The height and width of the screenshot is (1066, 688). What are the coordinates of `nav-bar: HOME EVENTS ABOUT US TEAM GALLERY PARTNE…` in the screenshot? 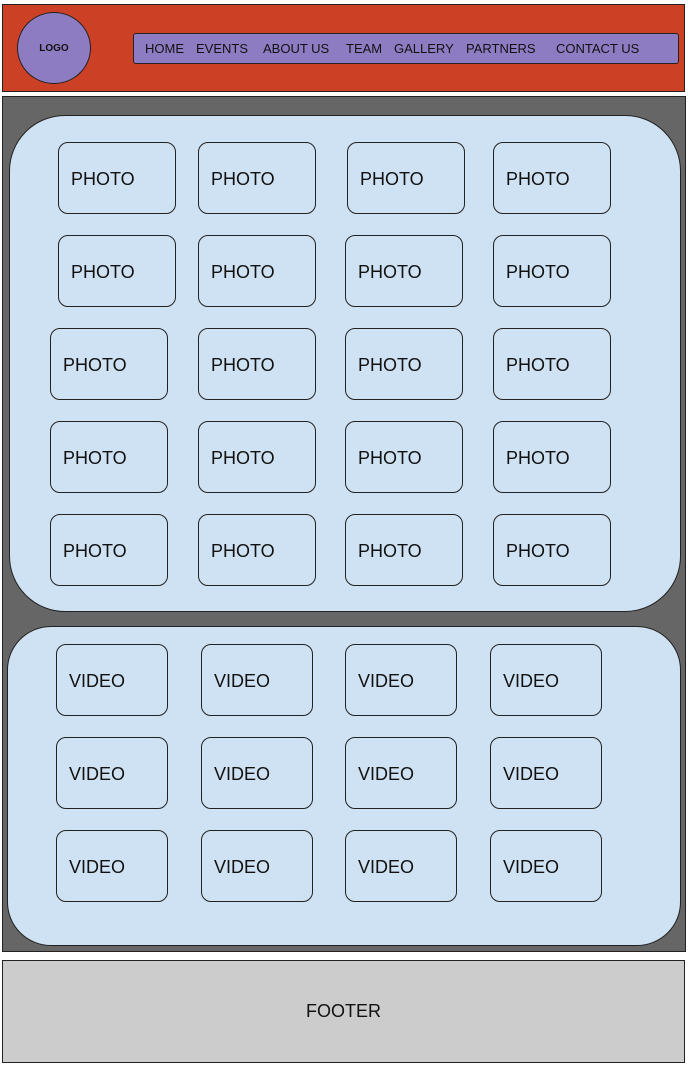 It's located at (406, 48).